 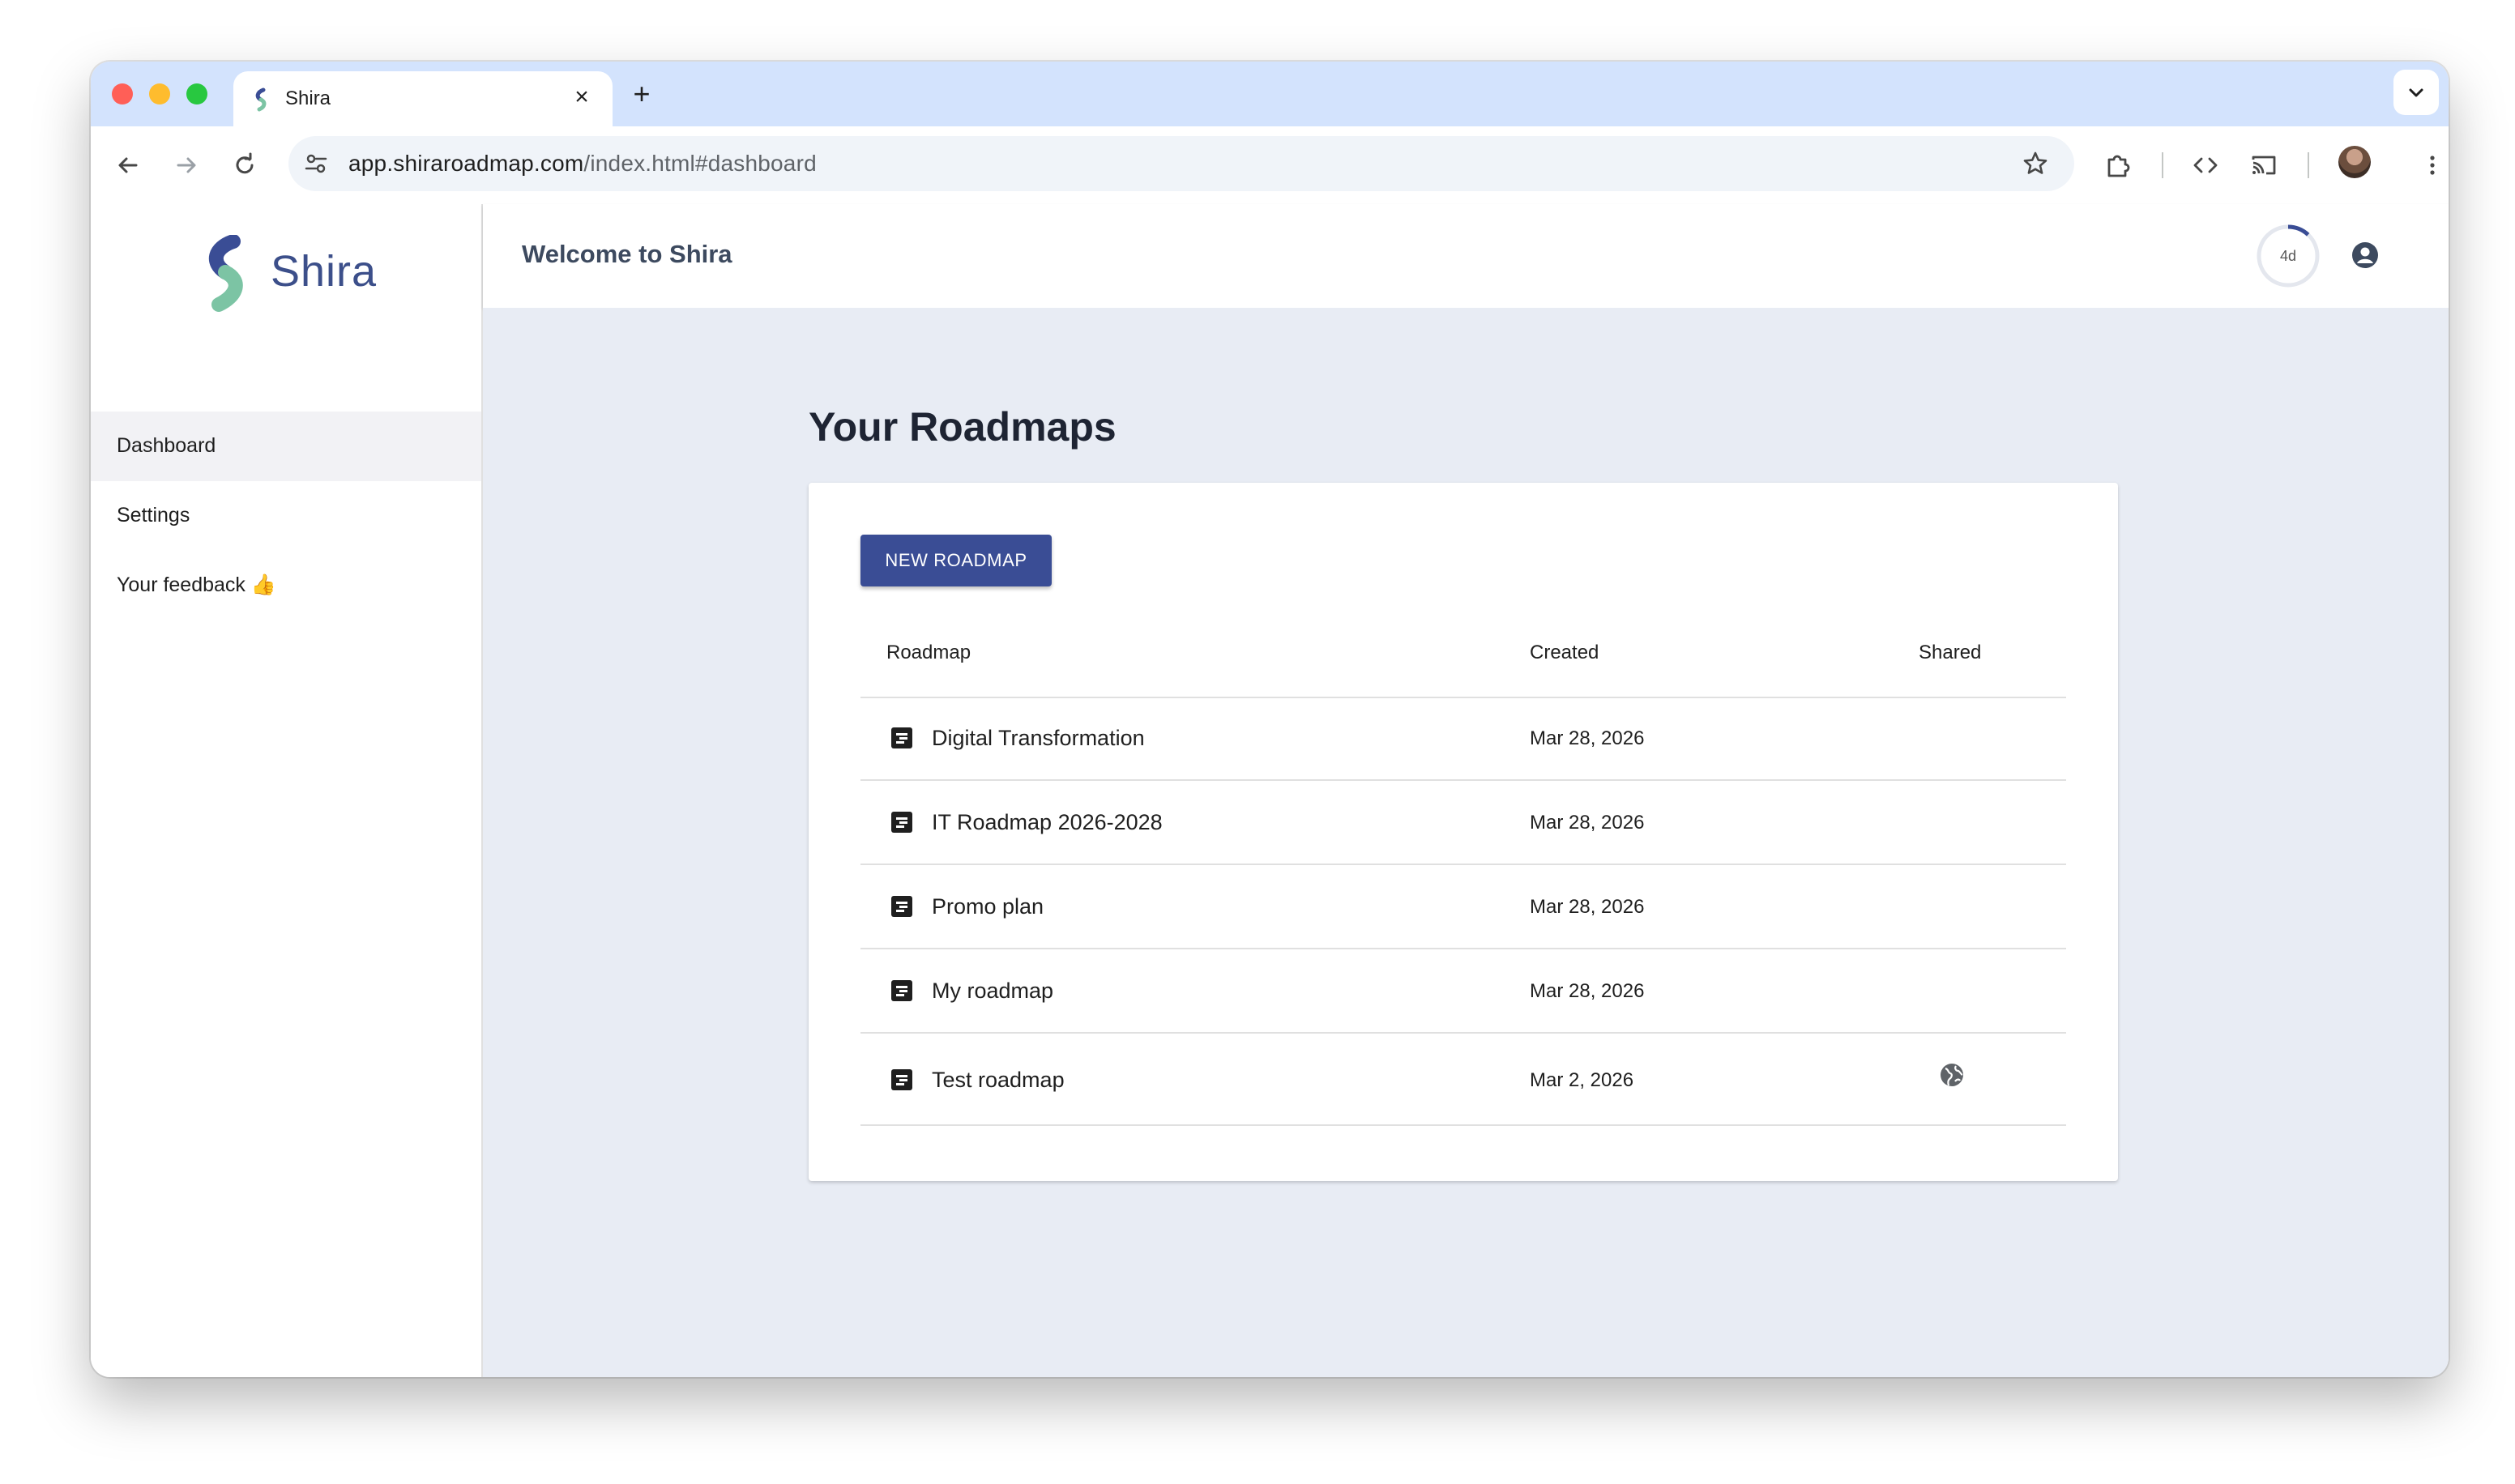 I want to click on cast-icon, so click(x=2264, y=165).